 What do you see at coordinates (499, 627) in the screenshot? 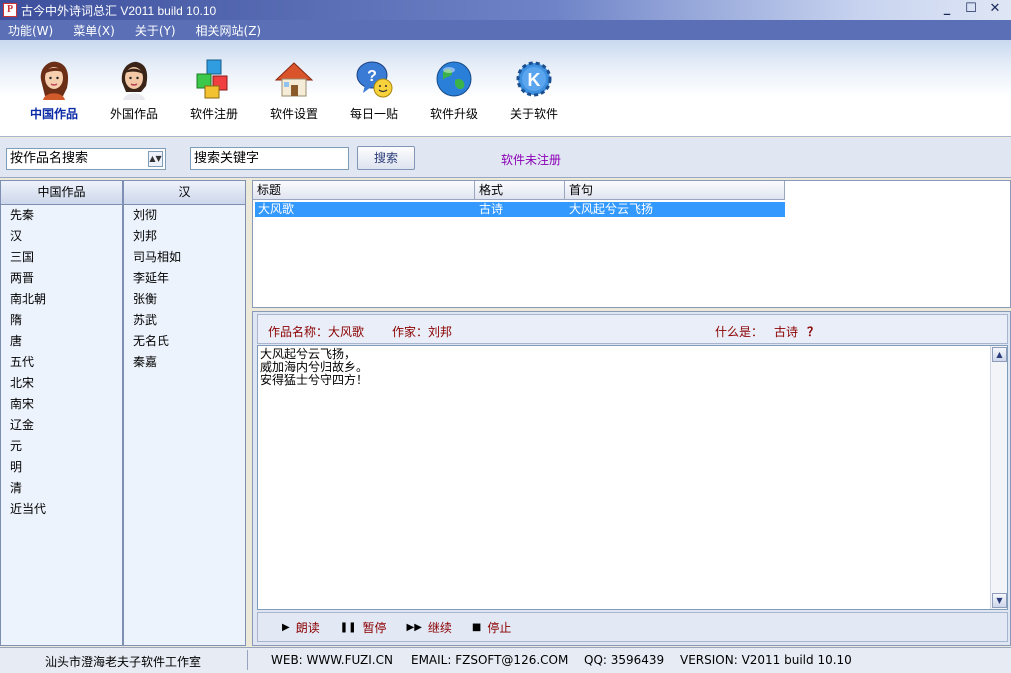
I see `playback-label: 停止` at bounding box center [499, 627].